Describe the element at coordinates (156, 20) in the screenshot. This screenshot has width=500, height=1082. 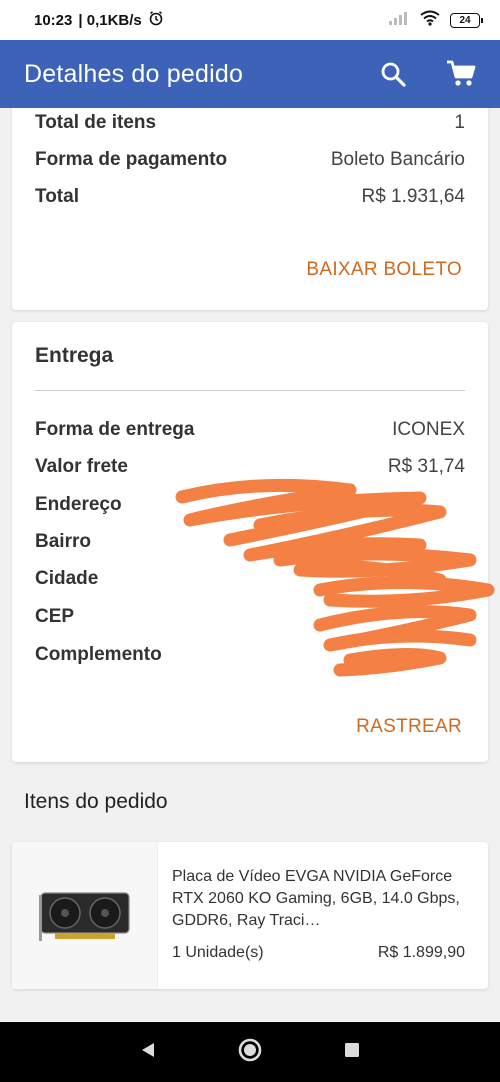
I see `alarm-icon` at that location.